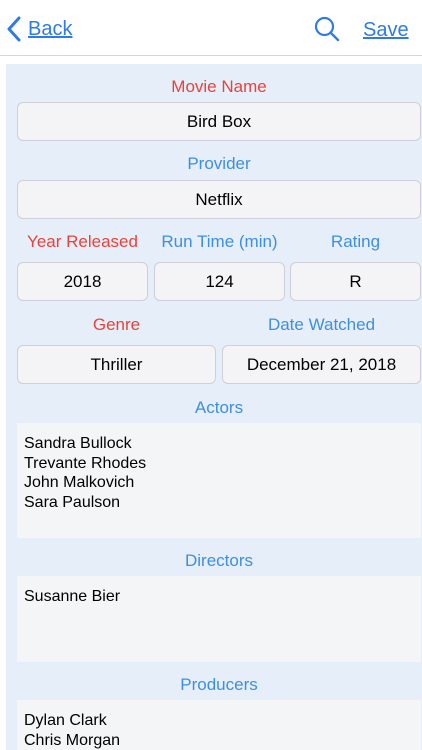 This screenshot has width=422, height=750. Describe the element at coordinates (85, 463) in the screenshot. I see `list-item: Trevante Rhodes` at that location.